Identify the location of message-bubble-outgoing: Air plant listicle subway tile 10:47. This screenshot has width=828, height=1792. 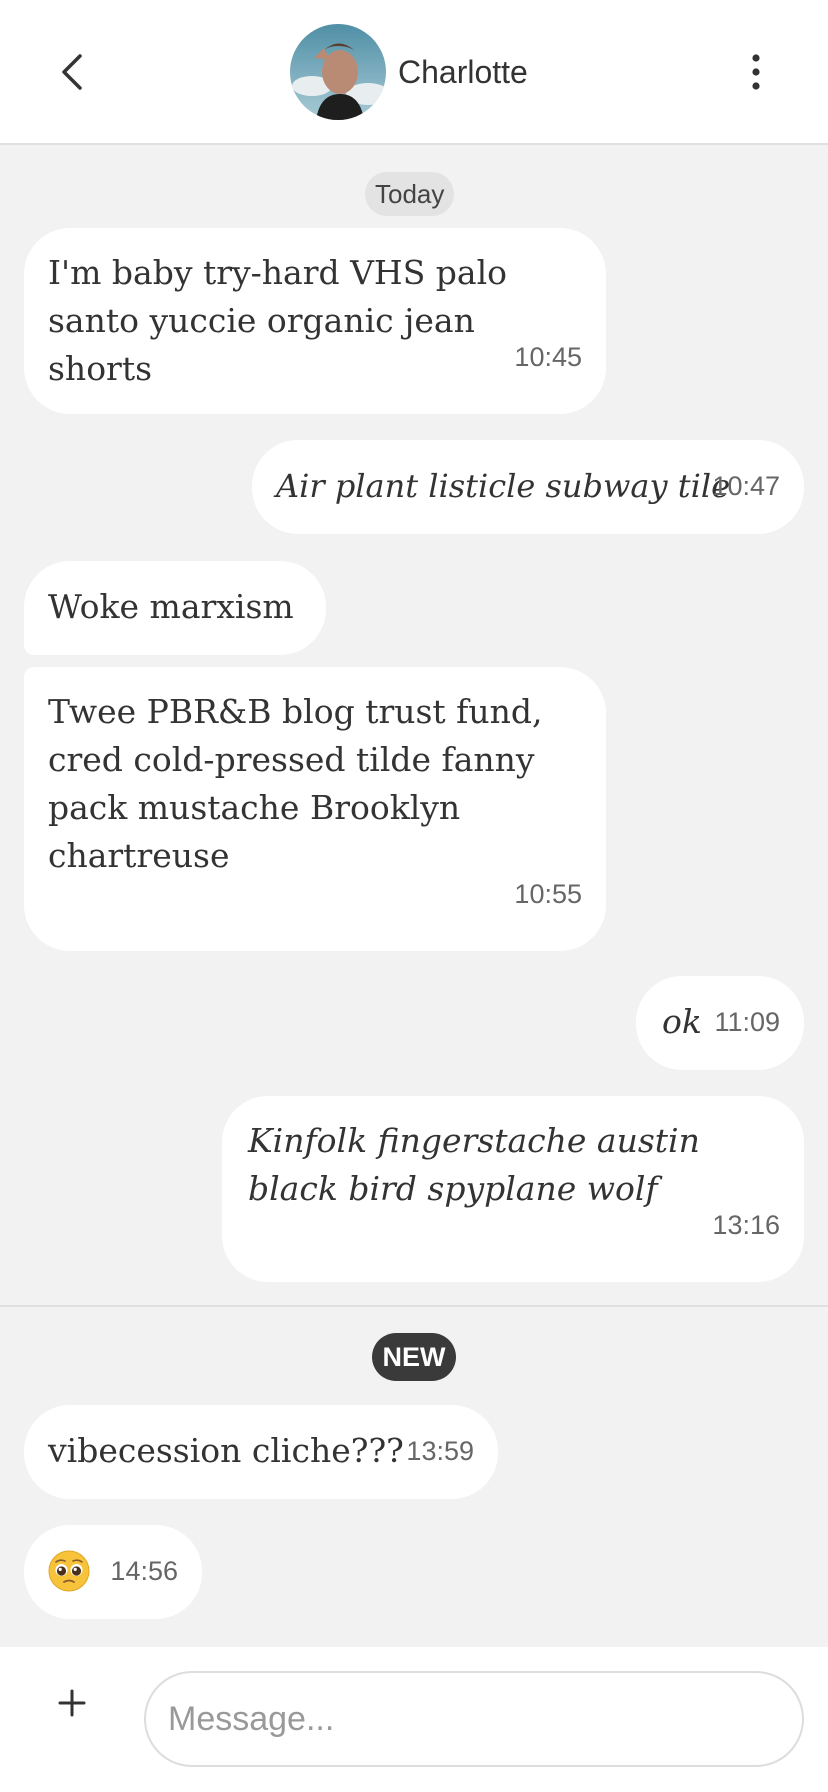
(528, 487).